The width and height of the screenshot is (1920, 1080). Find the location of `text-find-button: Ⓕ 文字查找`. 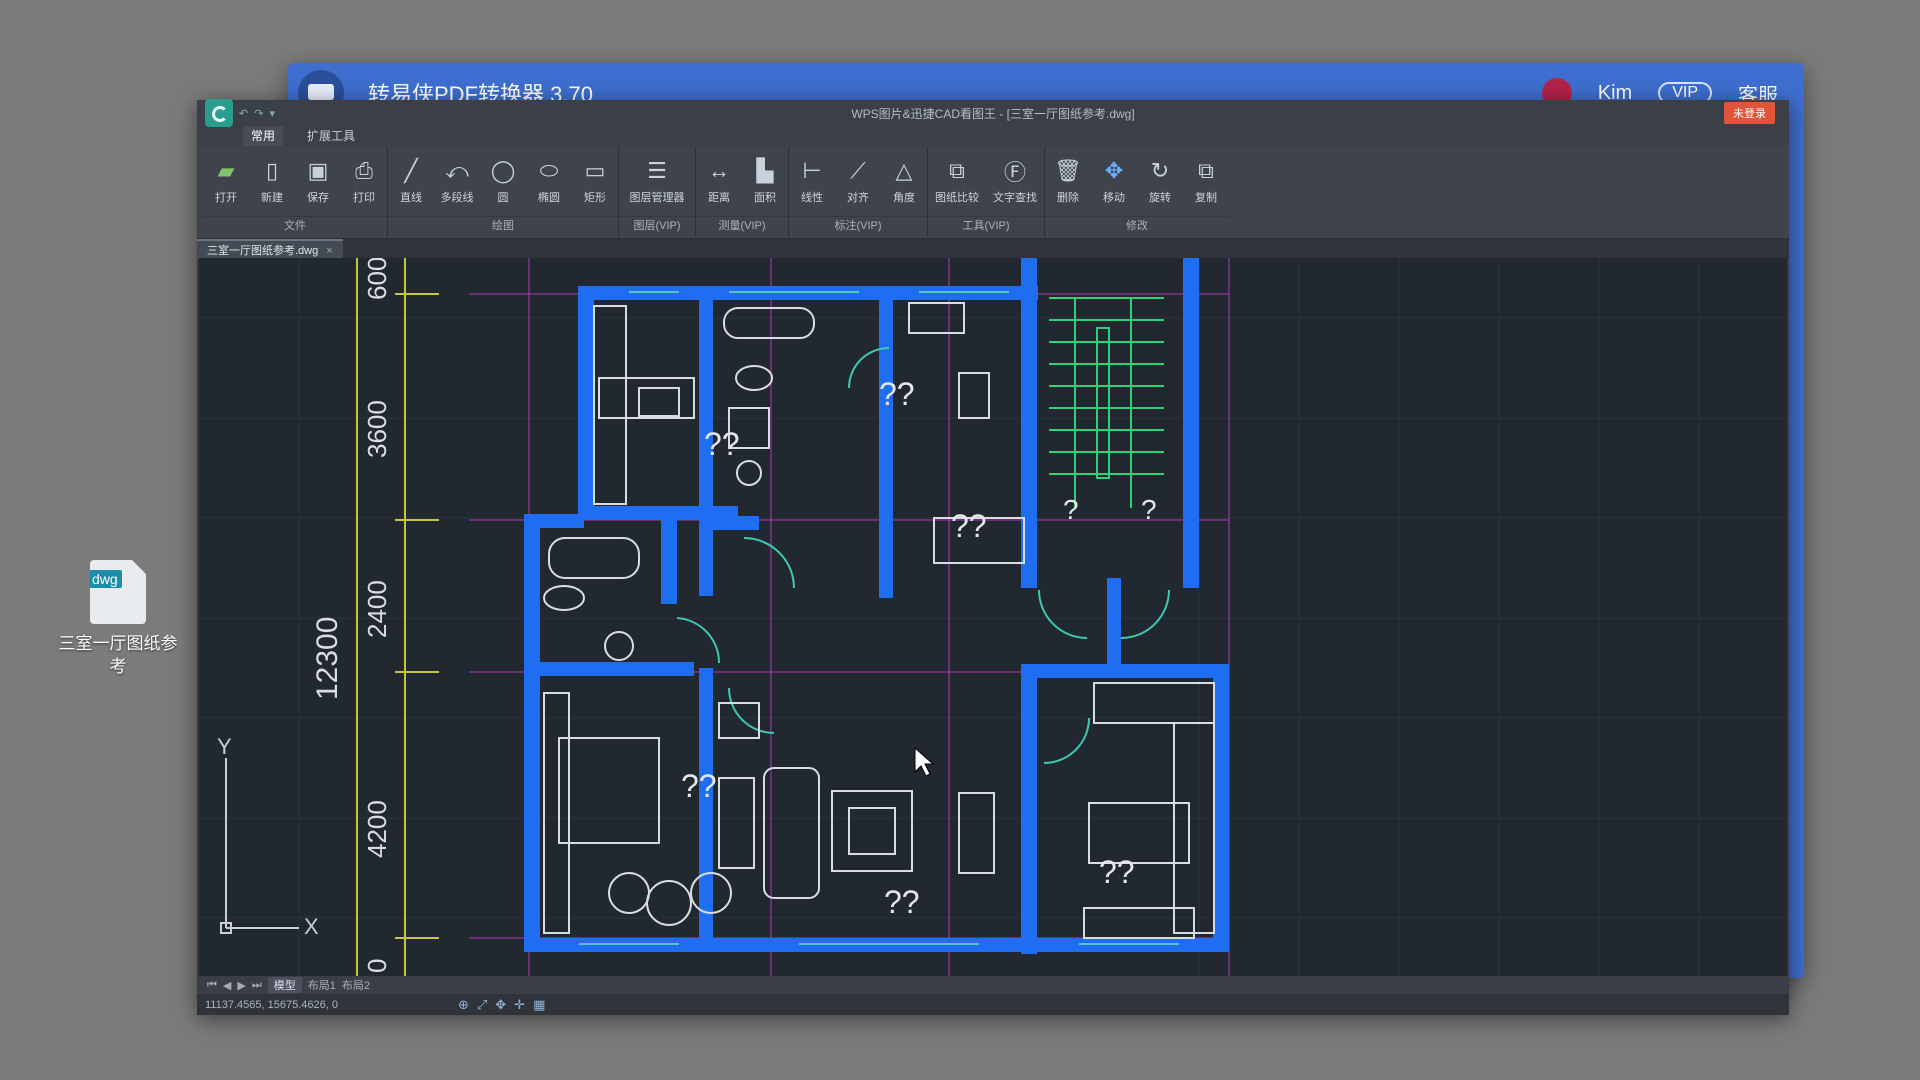

text-find-button: Ⓕ 文字查找 is located at coordinates (1015, 181).